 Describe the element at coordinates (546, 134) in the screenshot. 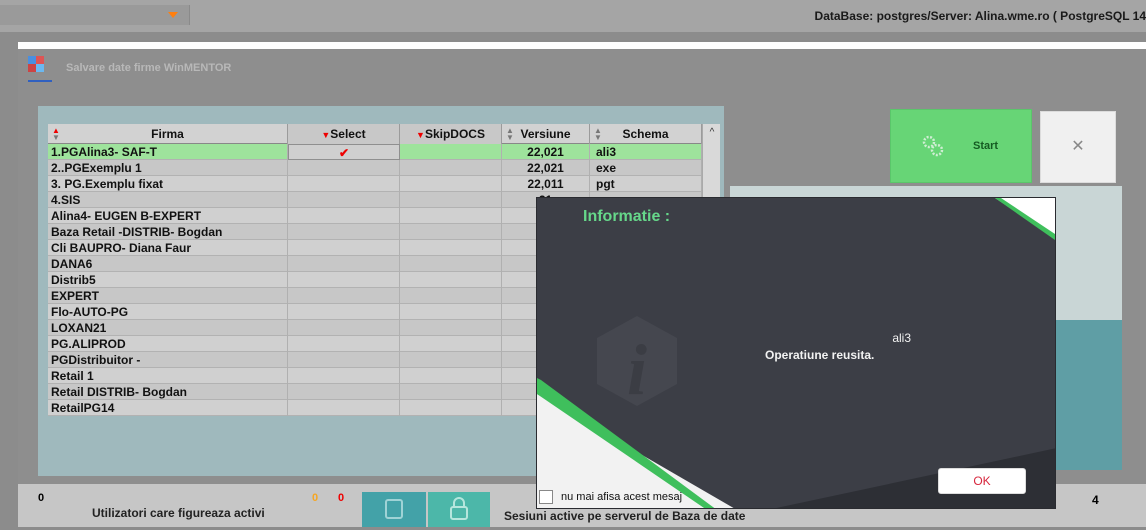

I see `header-versiune: ▲ ▼ Versiune` at that location.